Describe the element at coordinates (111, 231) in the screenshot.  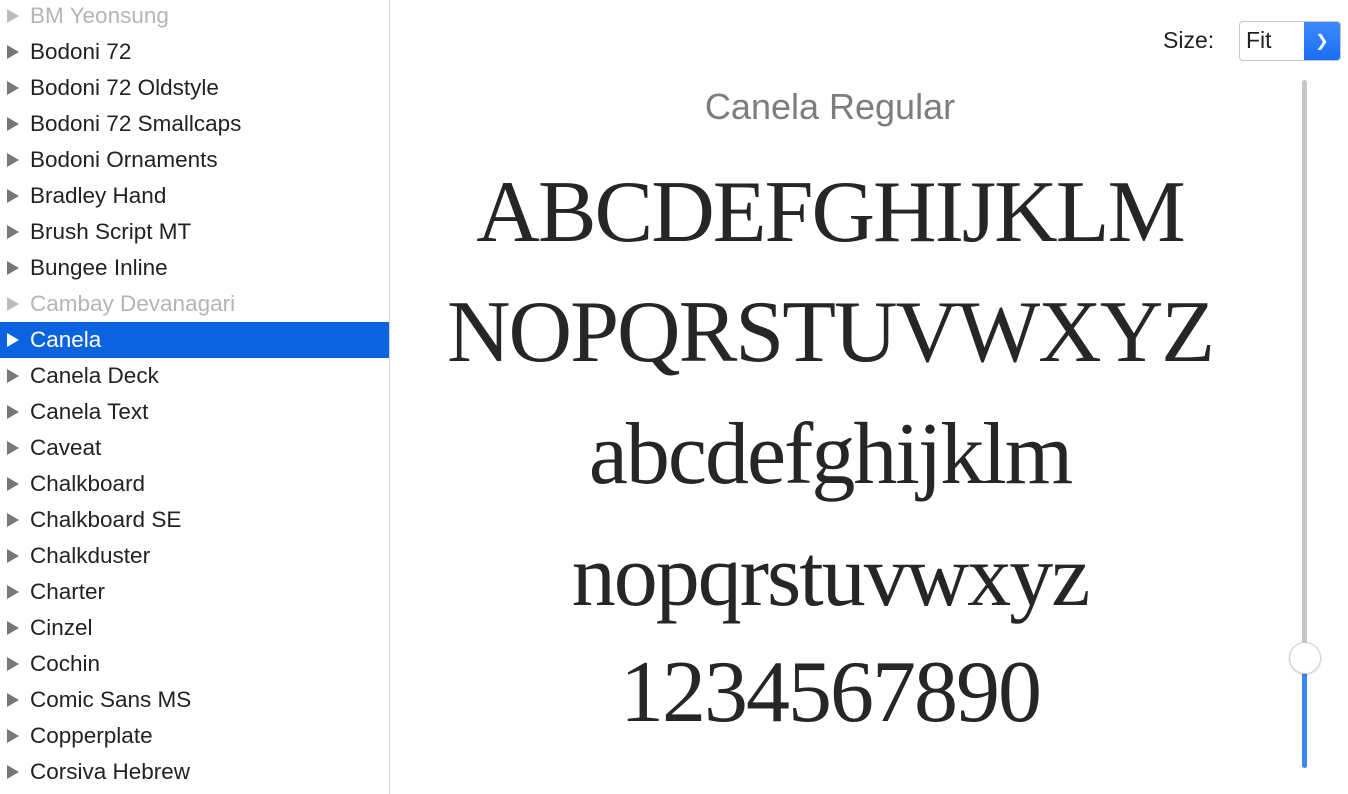
I see `font-family-name: Brush Script MT` at that location.